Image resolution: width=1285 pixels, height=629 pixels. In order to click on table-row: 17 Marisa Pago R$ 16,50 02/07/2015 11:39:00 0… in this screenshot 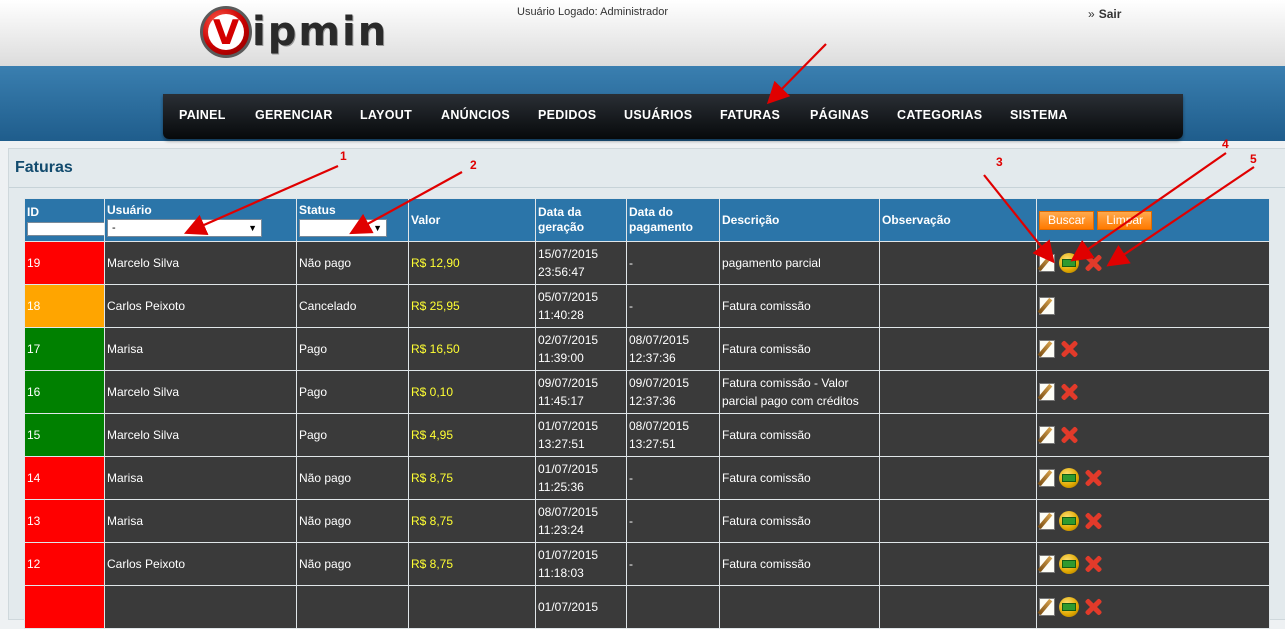, I will do `click(647, 349)`.